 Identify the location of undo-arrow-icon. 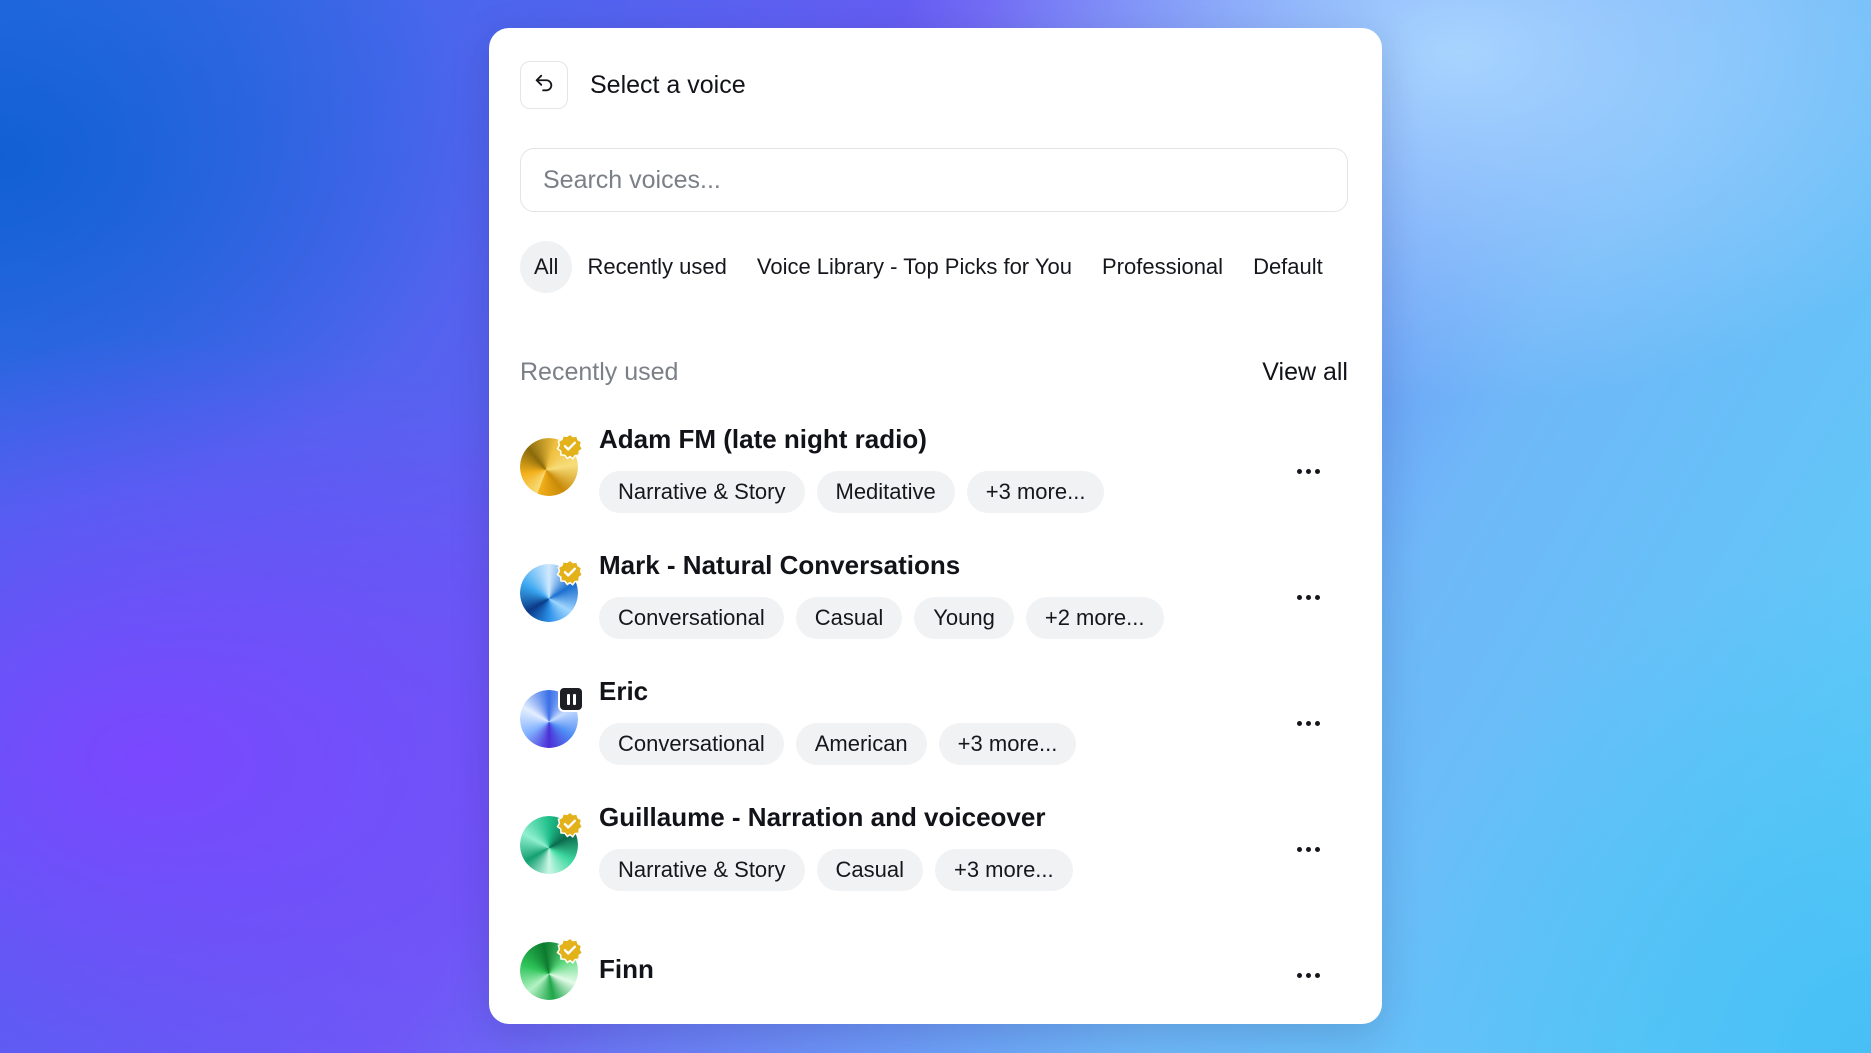
(544, 85).